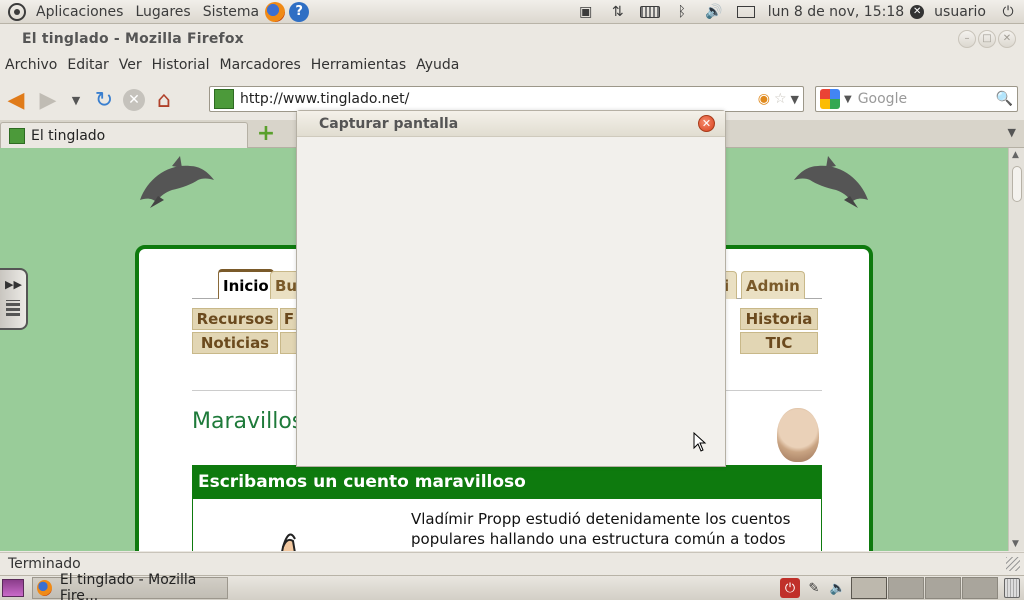  I want to click on onboard-keyboard-handle: ▶▶, so click(14, 299).